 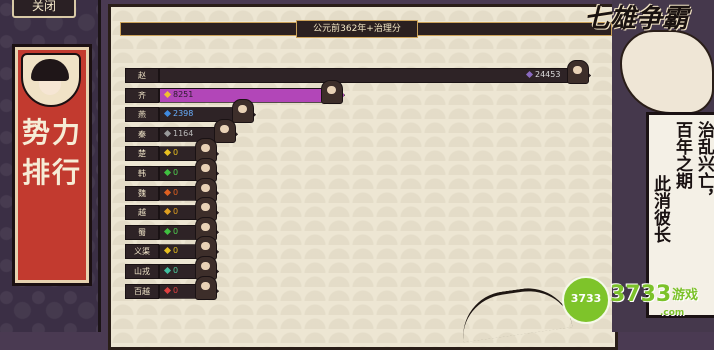 I want to click on score-value: 1164, so click(x=178, y=133).